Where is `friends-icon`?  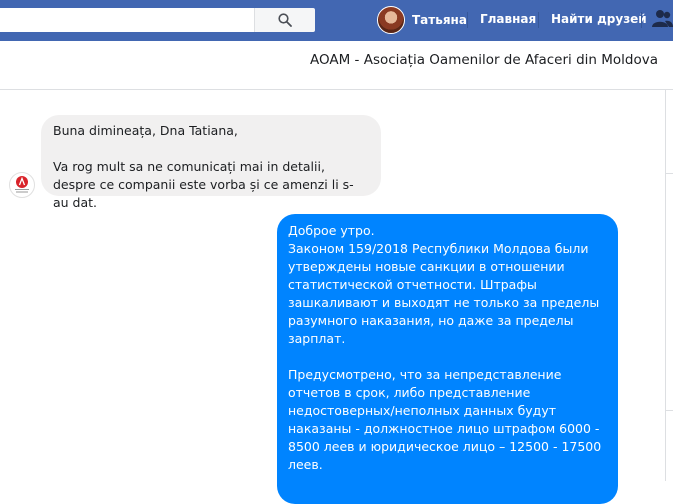 friends-icon is located at coordinates (662, 19).